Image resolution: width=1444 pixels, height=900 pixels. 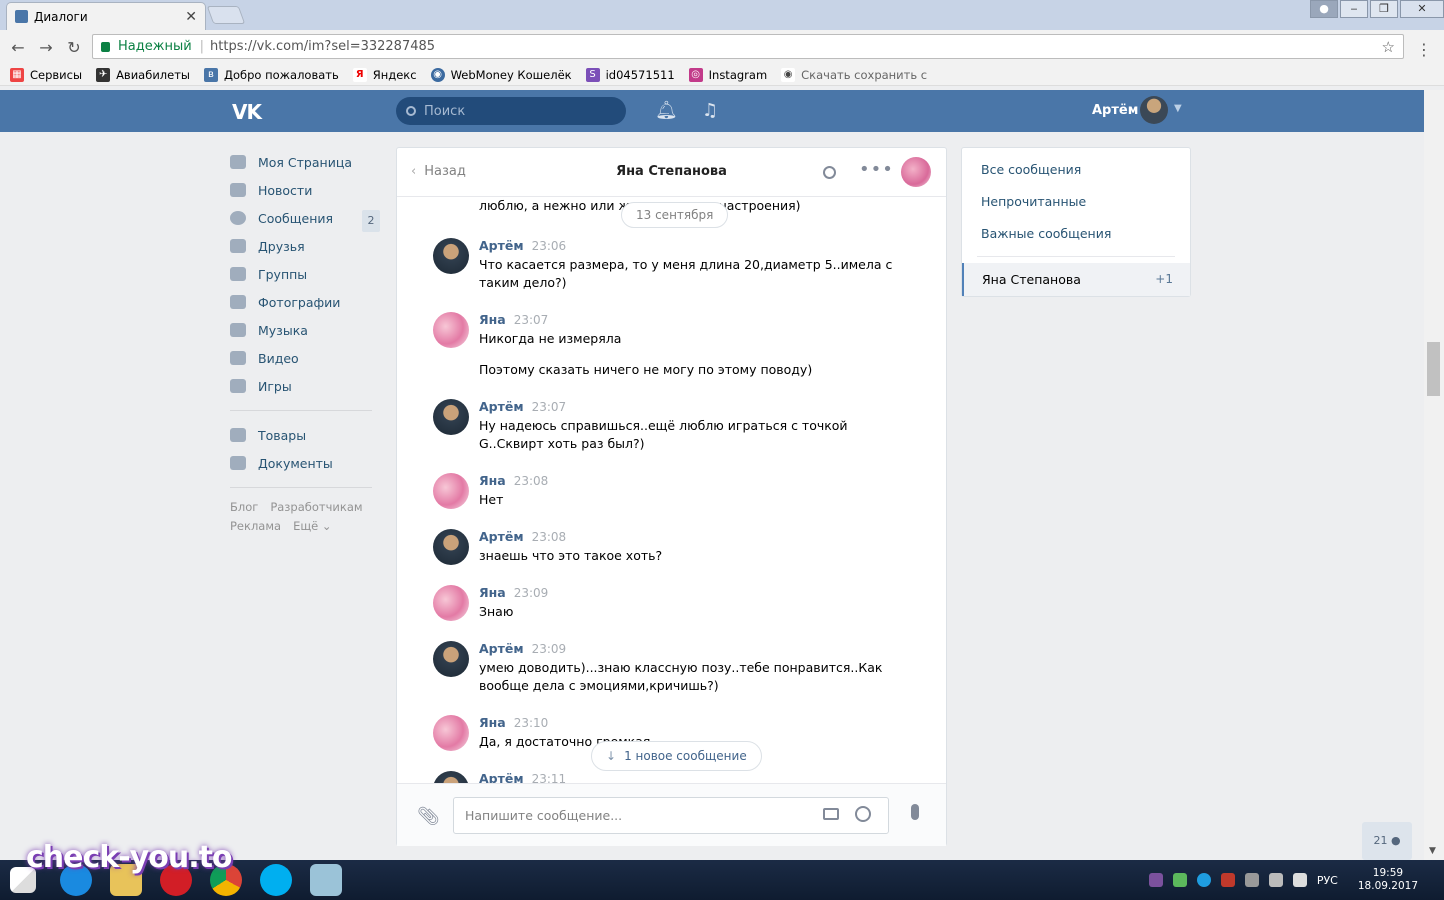 I want to click on maximize-button: ❐, so click(x=1384, y=9).